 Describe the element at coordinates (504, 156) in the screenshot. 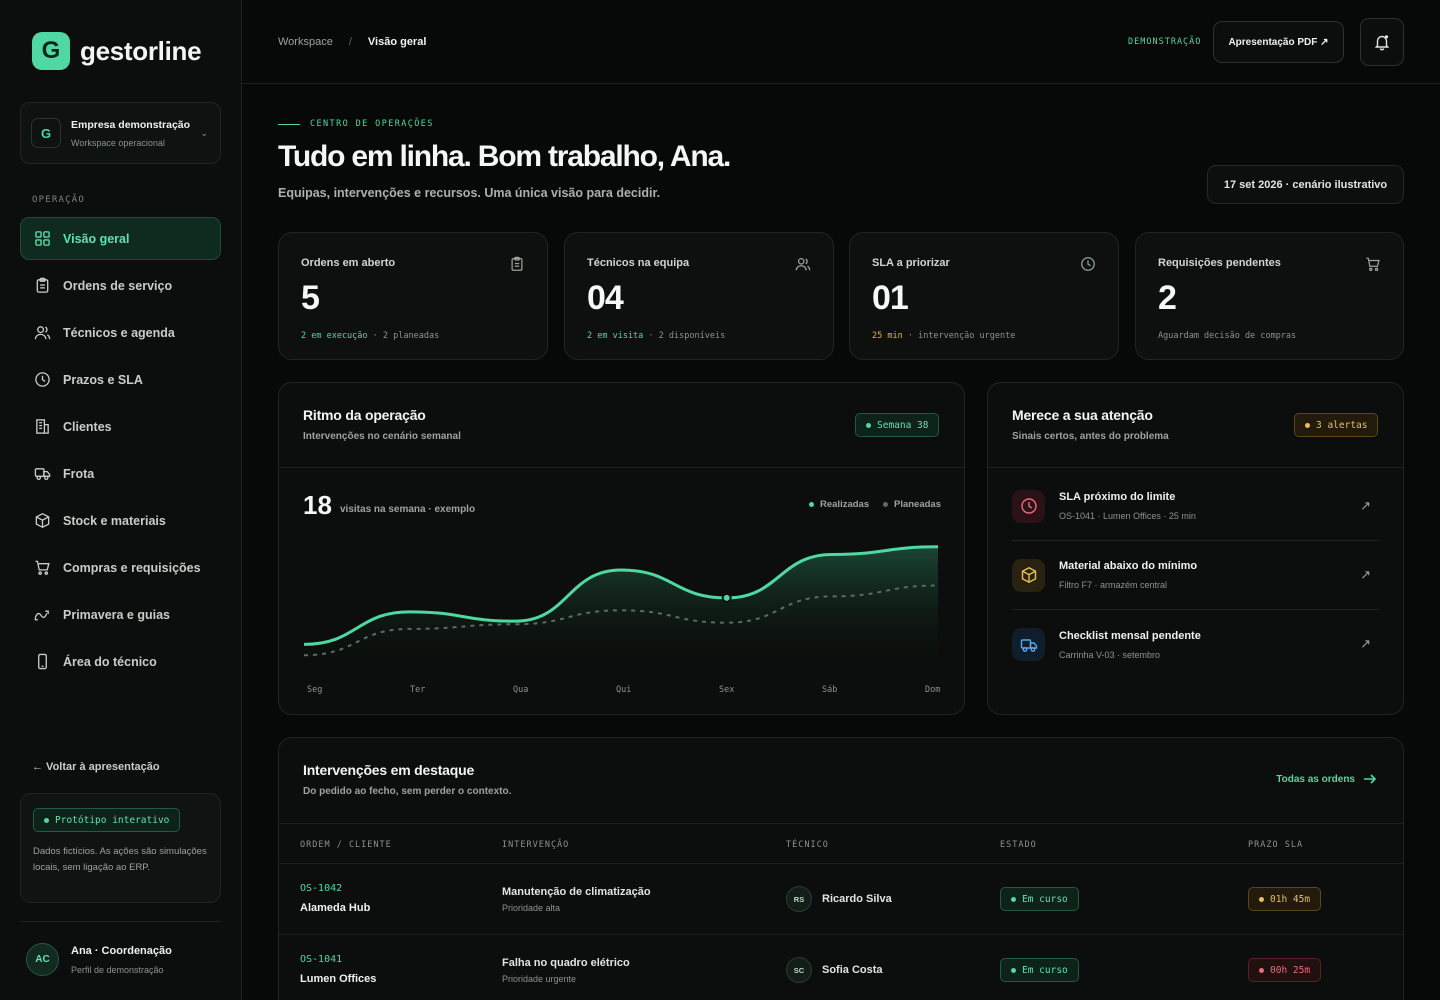

I see `page-title: Tudo em linha. Bom trabalho, Ana.` at that location.